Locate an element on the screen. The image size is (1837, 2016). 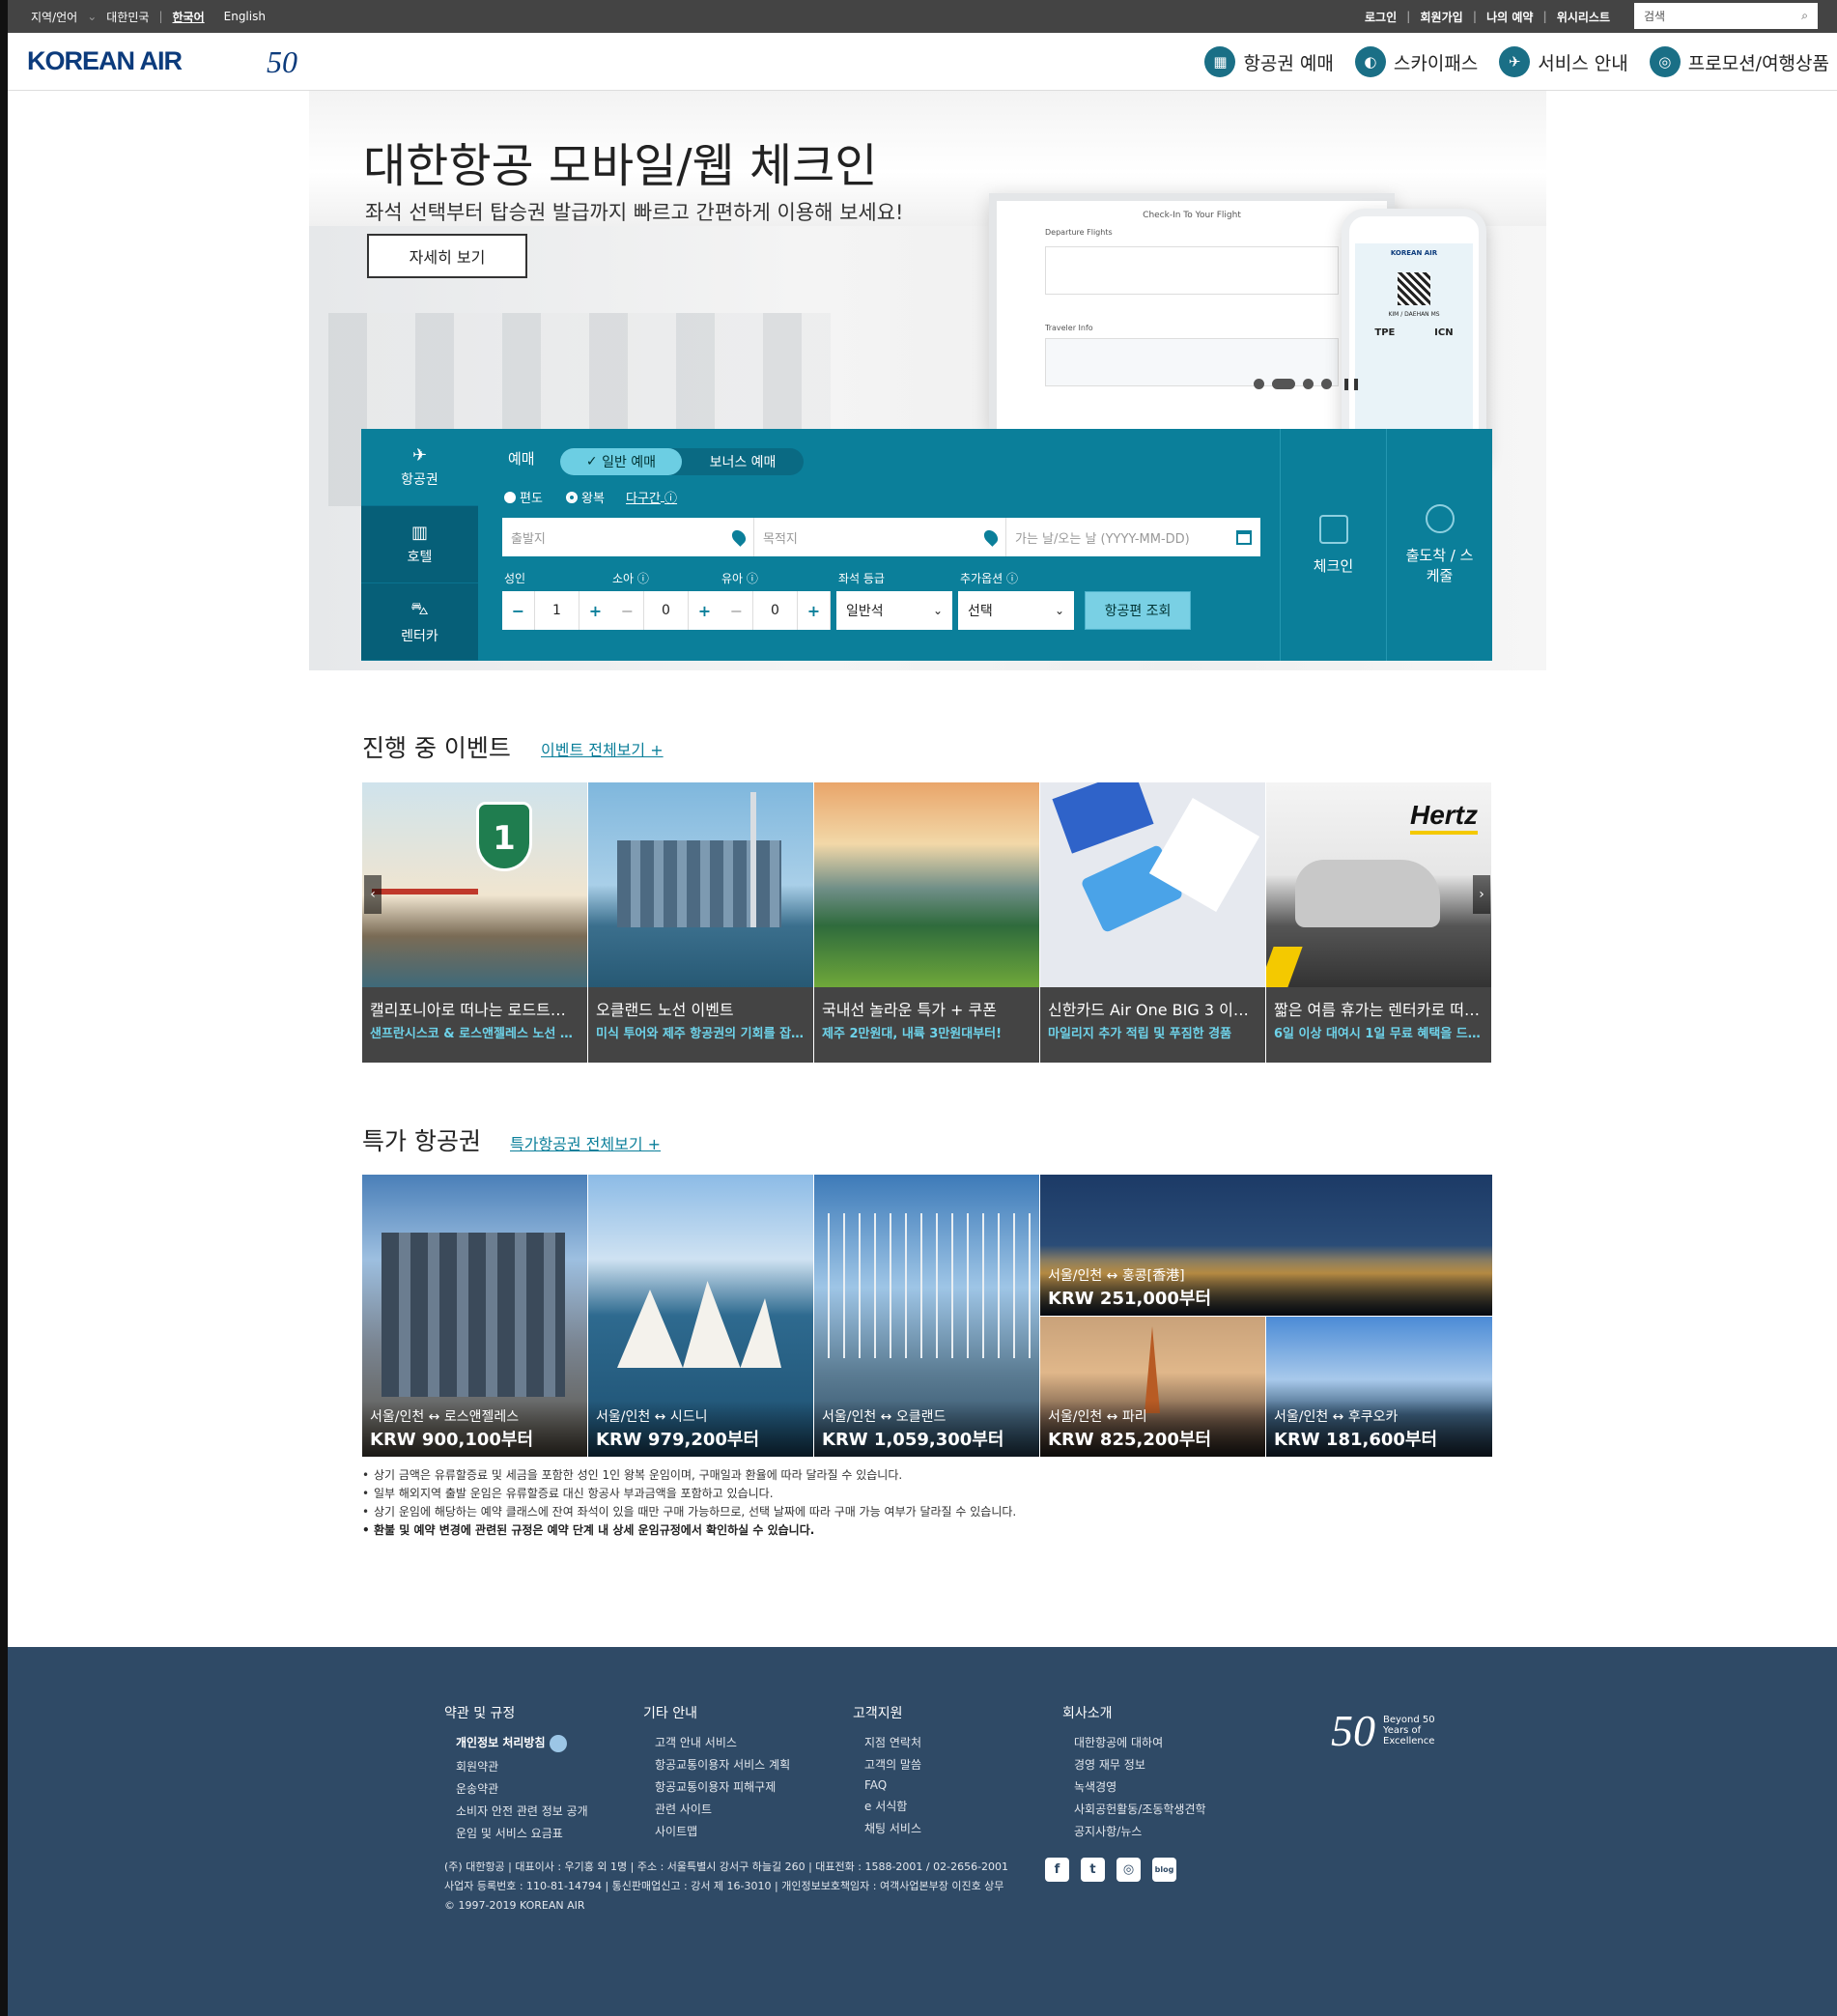
adult-stepper: −1 + is located at coordinates (557, 610).